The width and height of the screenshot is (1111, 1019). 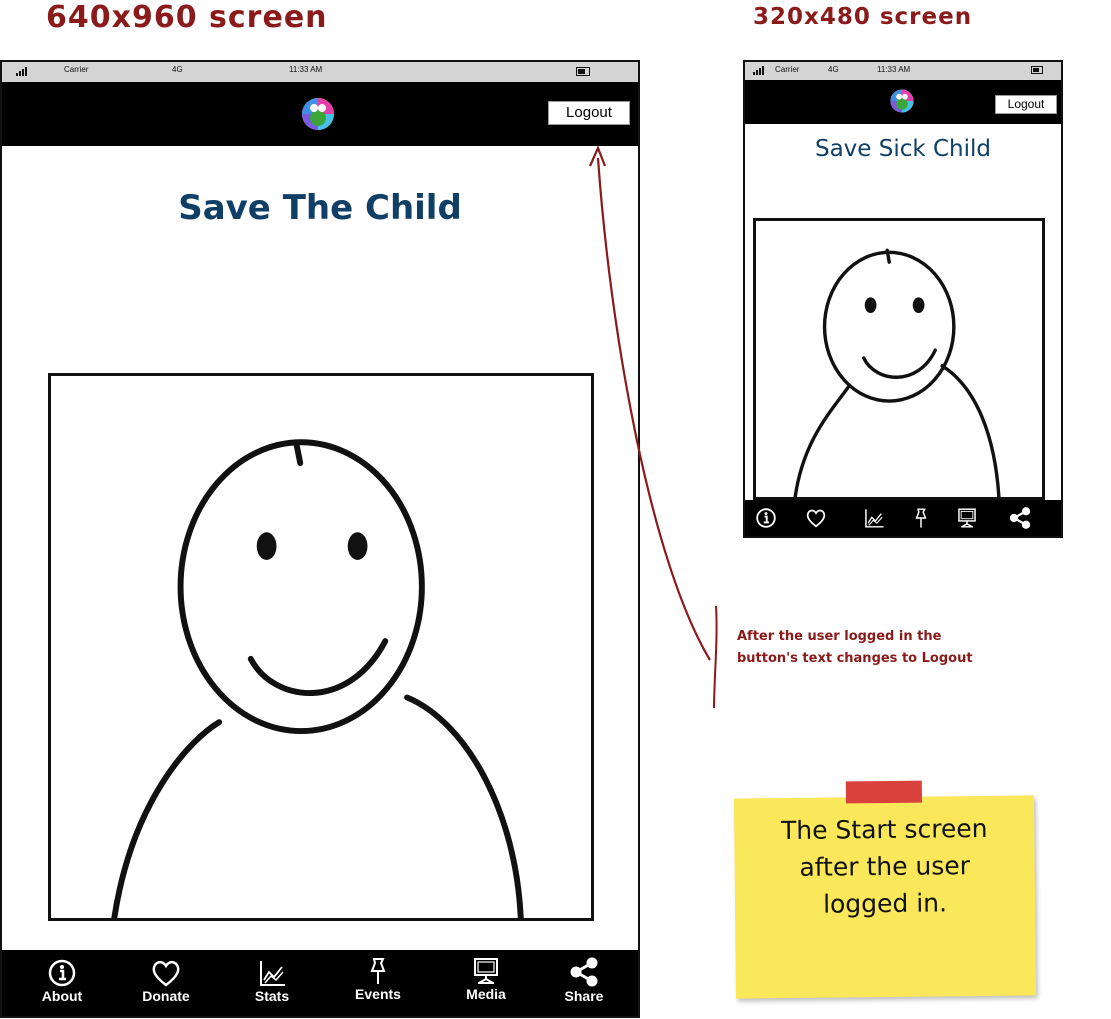 What do you see at coordinates (885, 903) in the screenshot?
I see `sticky-line-3: logged in.` at bounding box center [885, 903].